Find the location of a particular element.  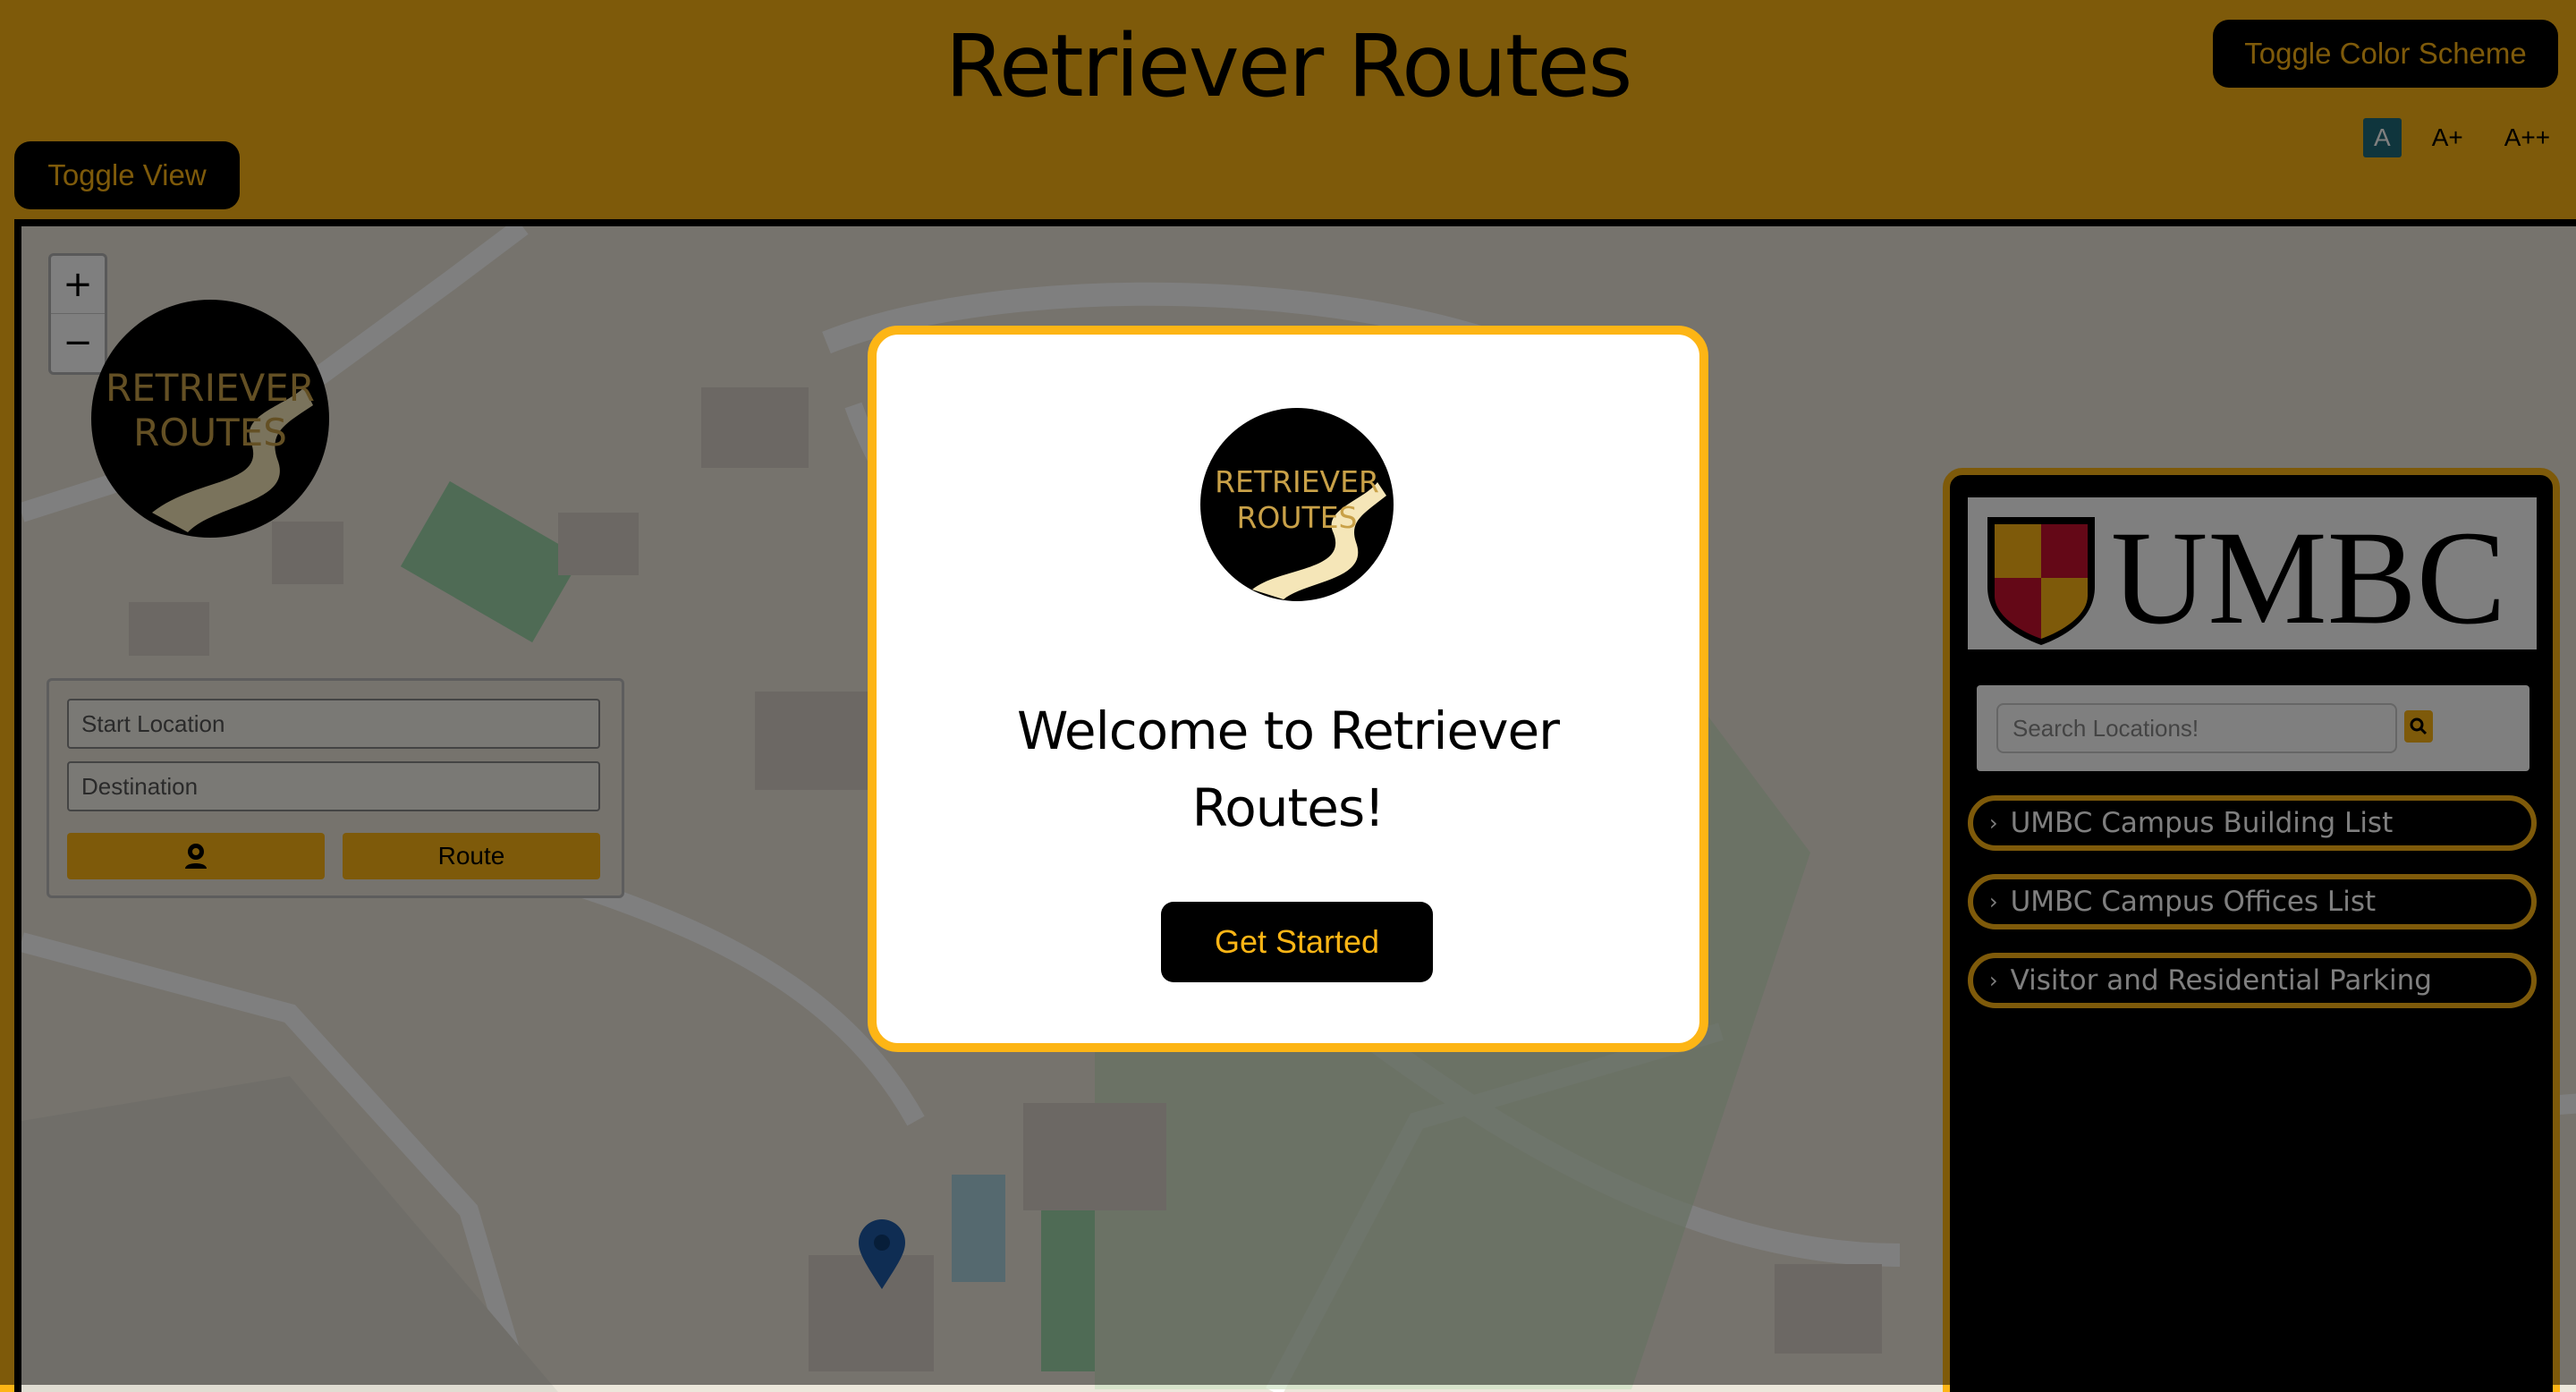

modal-title-line1: Welcome to Retriever is located at coordinates (1288, 730).